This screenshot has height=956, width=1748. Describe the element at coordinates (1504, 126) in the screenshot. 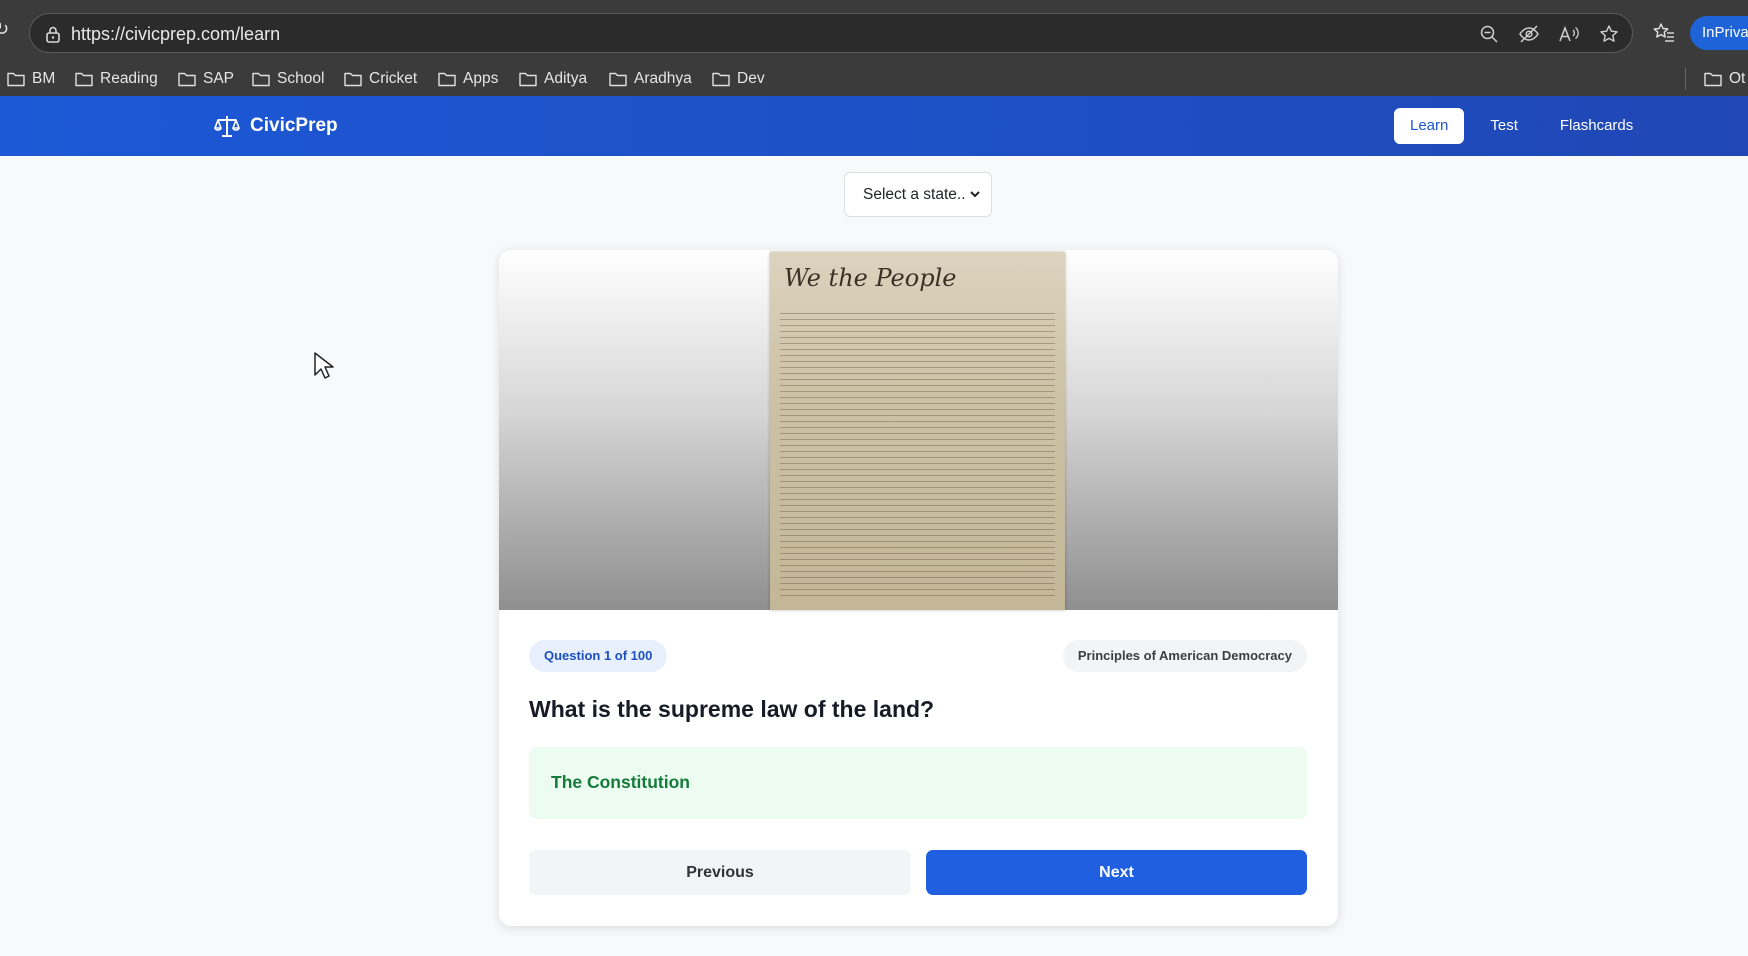

I see `nav-test: Test` at that location.